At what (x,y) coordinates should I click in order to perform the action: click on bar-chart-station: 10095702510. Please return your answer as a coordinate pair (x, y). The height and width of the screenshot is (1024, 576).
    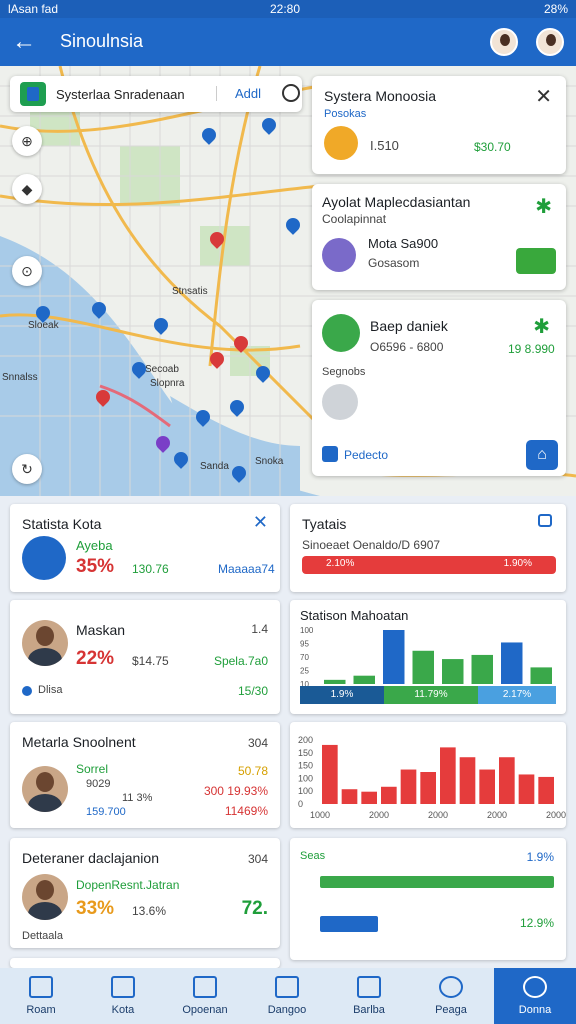
    Looking at the image, I should click on (426, 657).